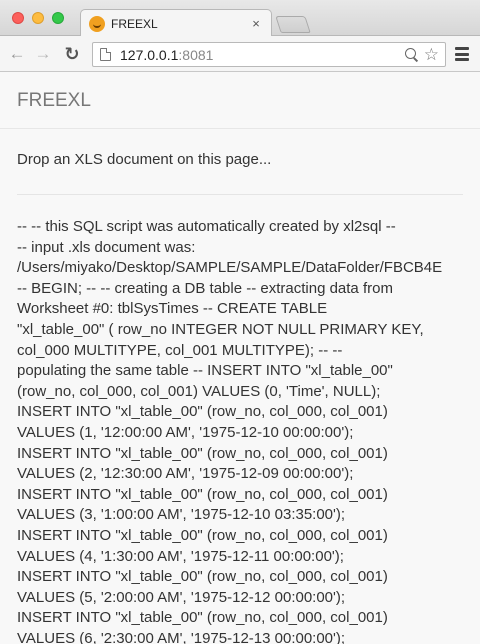 The image size is (480, 644). Describe the element at coordinates (412, 55) in the screenshot. I see `zoom-icon` at that location.